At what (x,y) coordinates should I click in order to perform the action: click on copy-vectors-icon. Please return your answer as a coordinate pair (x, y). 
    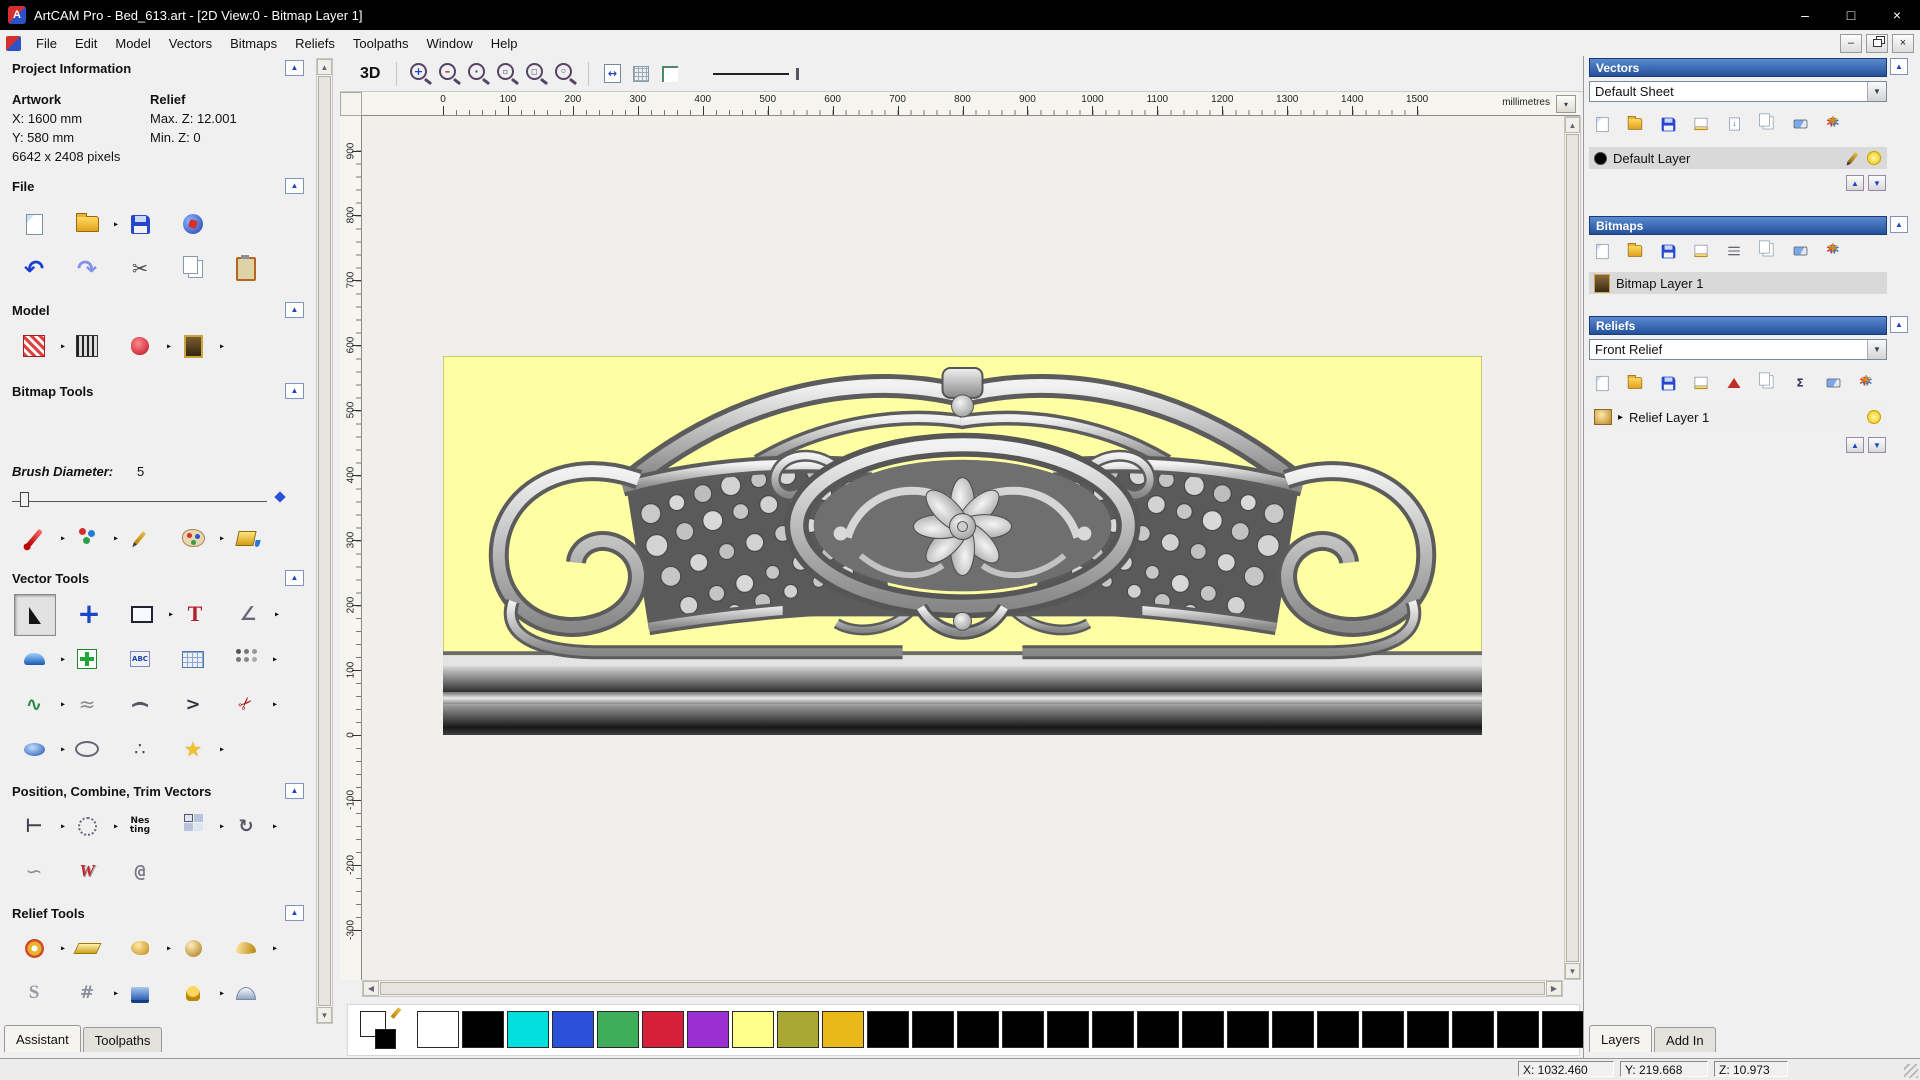
    Looking at the image, I should click on (1767, 123).